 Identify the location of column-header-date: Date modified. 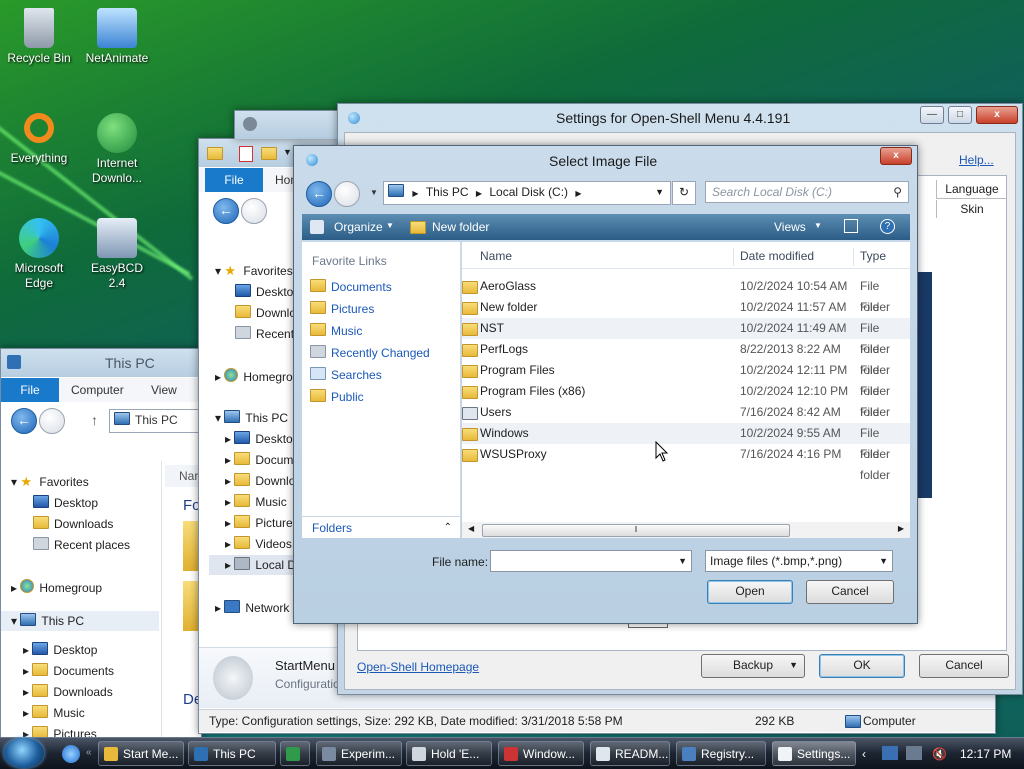
(777, 256).